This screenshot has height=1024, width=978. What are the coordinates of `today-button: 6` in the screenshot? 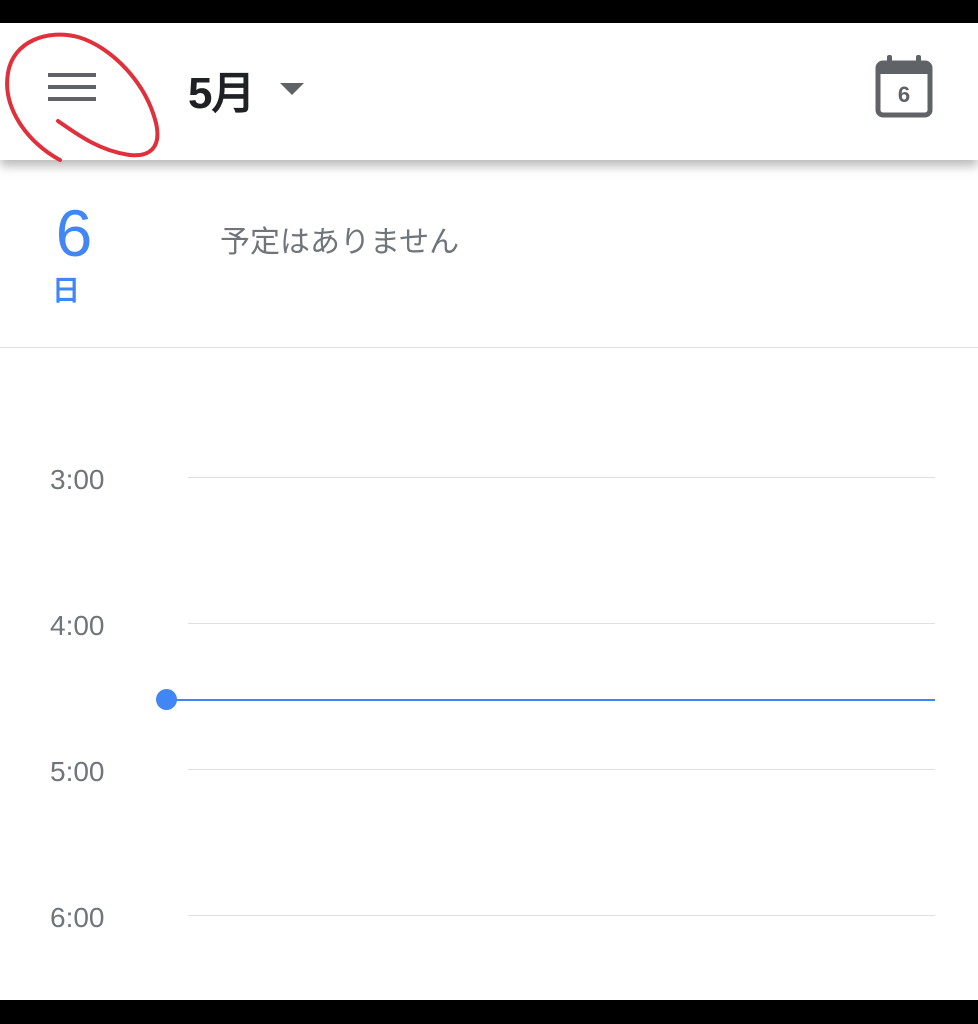 It's located at (905, 86).